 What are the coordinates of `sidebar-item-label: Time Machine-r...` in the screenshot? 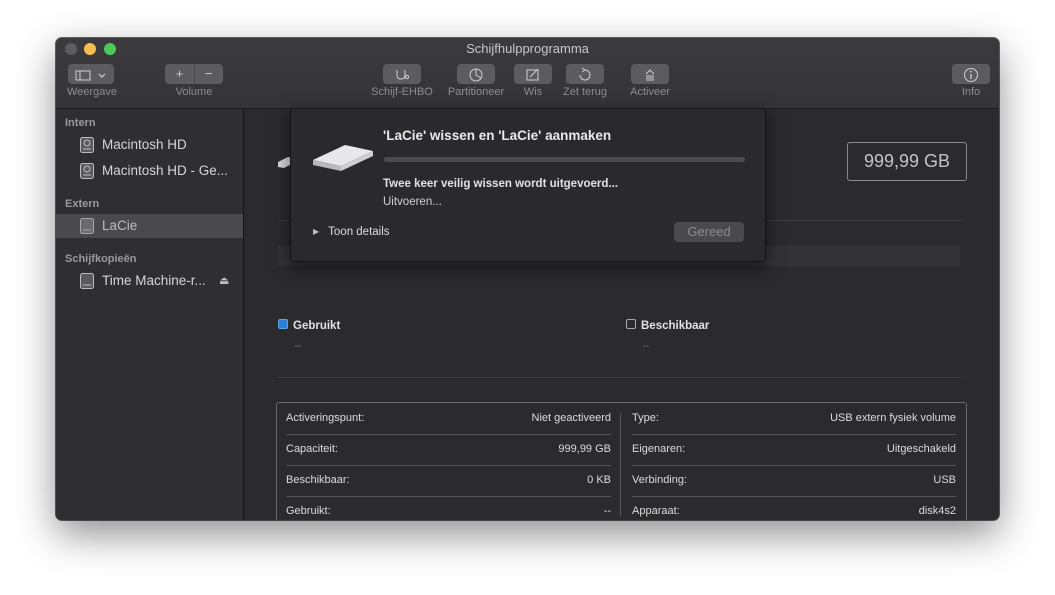 It's located at (154, 280).